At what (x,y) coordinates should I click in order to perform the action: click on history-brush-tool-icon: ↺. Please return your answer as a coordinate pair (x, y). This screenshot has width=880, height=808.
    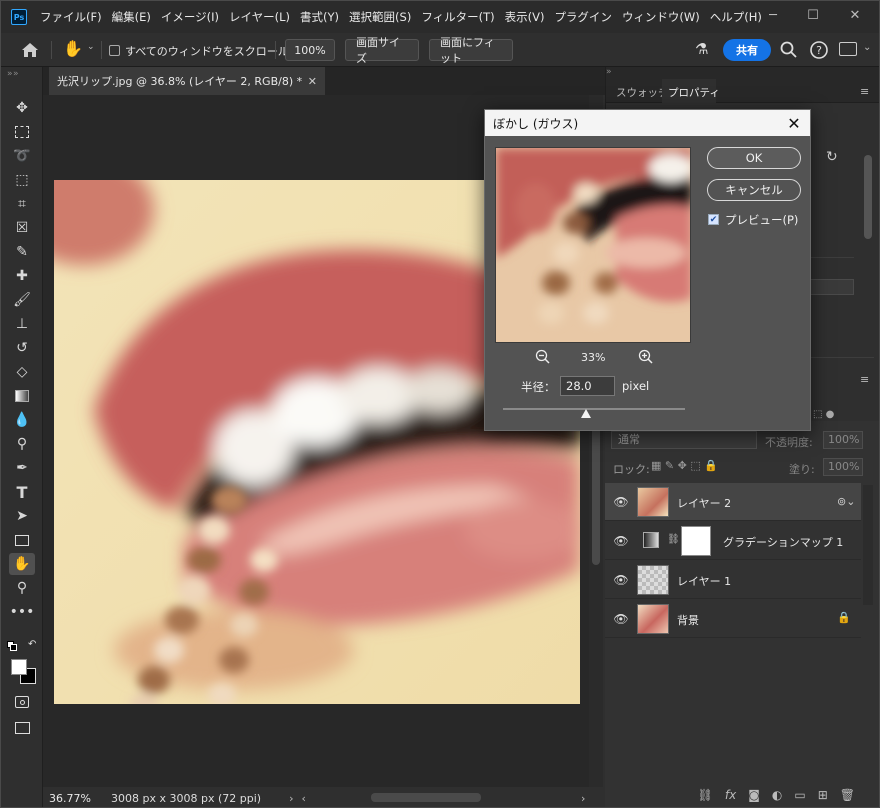
    Looking at the image, I should click on (22, 348).